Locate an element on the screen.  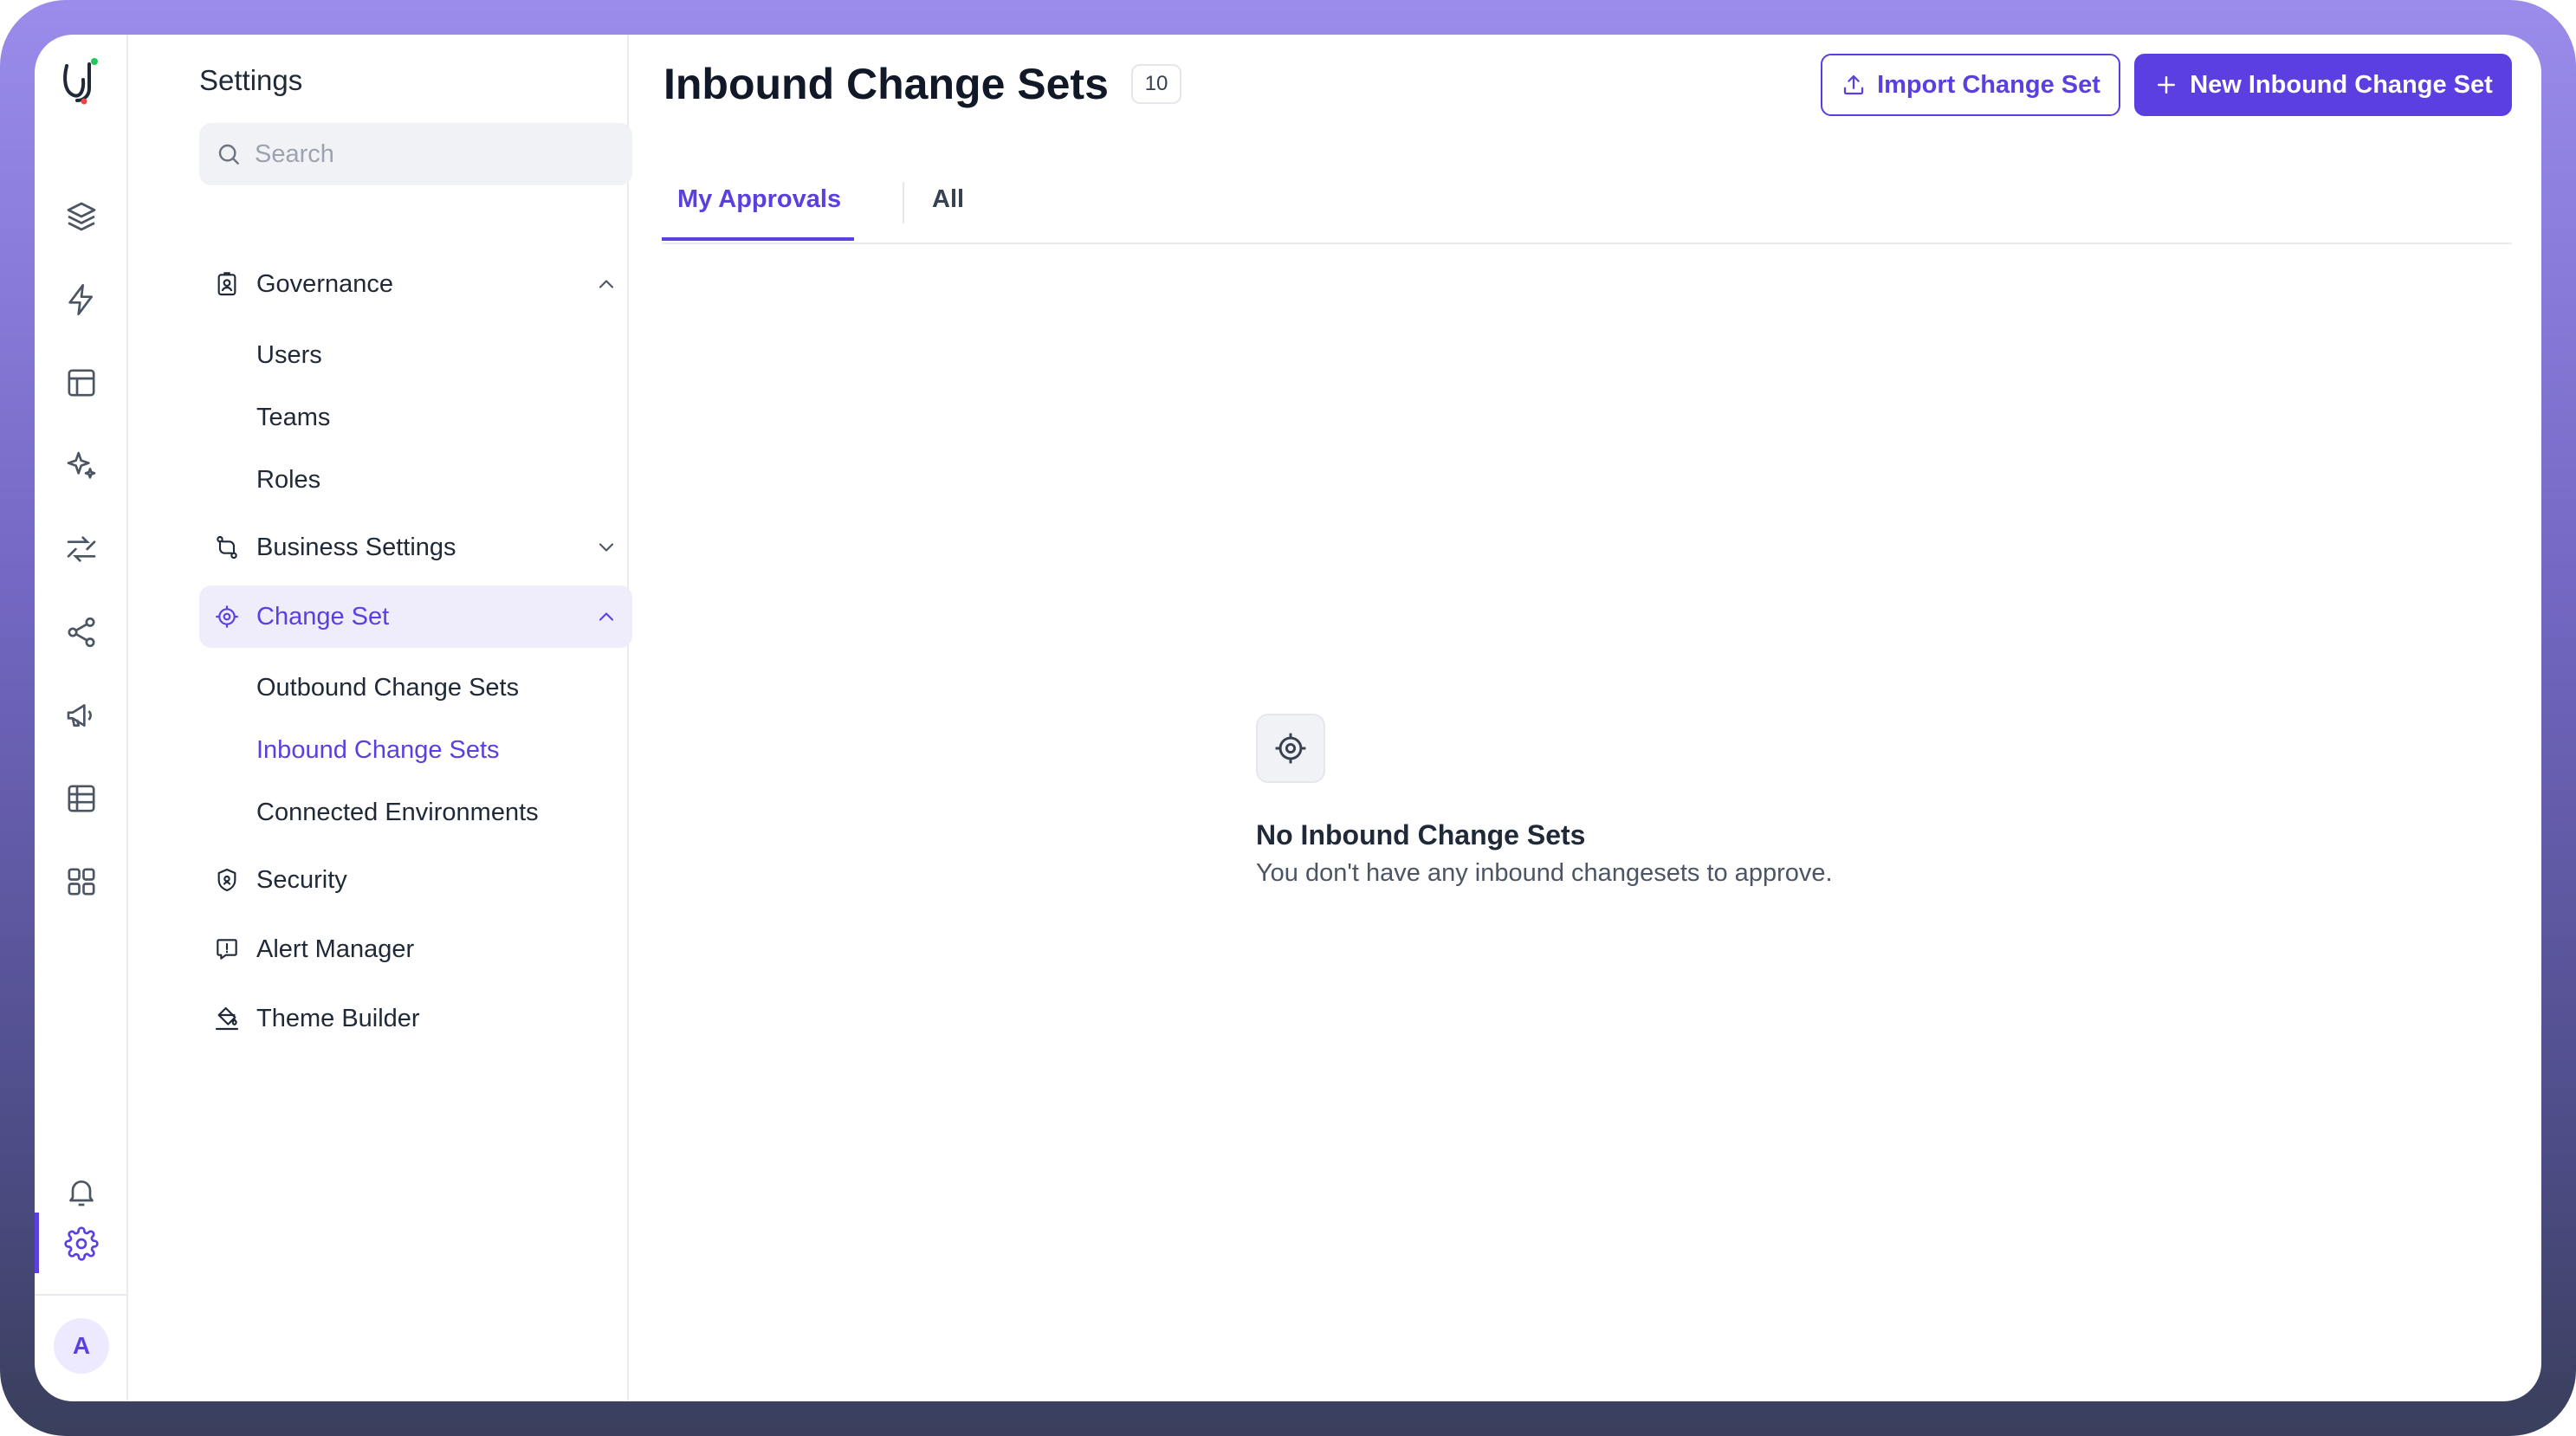
sparkles-icon is located at coordinates (81, 466).